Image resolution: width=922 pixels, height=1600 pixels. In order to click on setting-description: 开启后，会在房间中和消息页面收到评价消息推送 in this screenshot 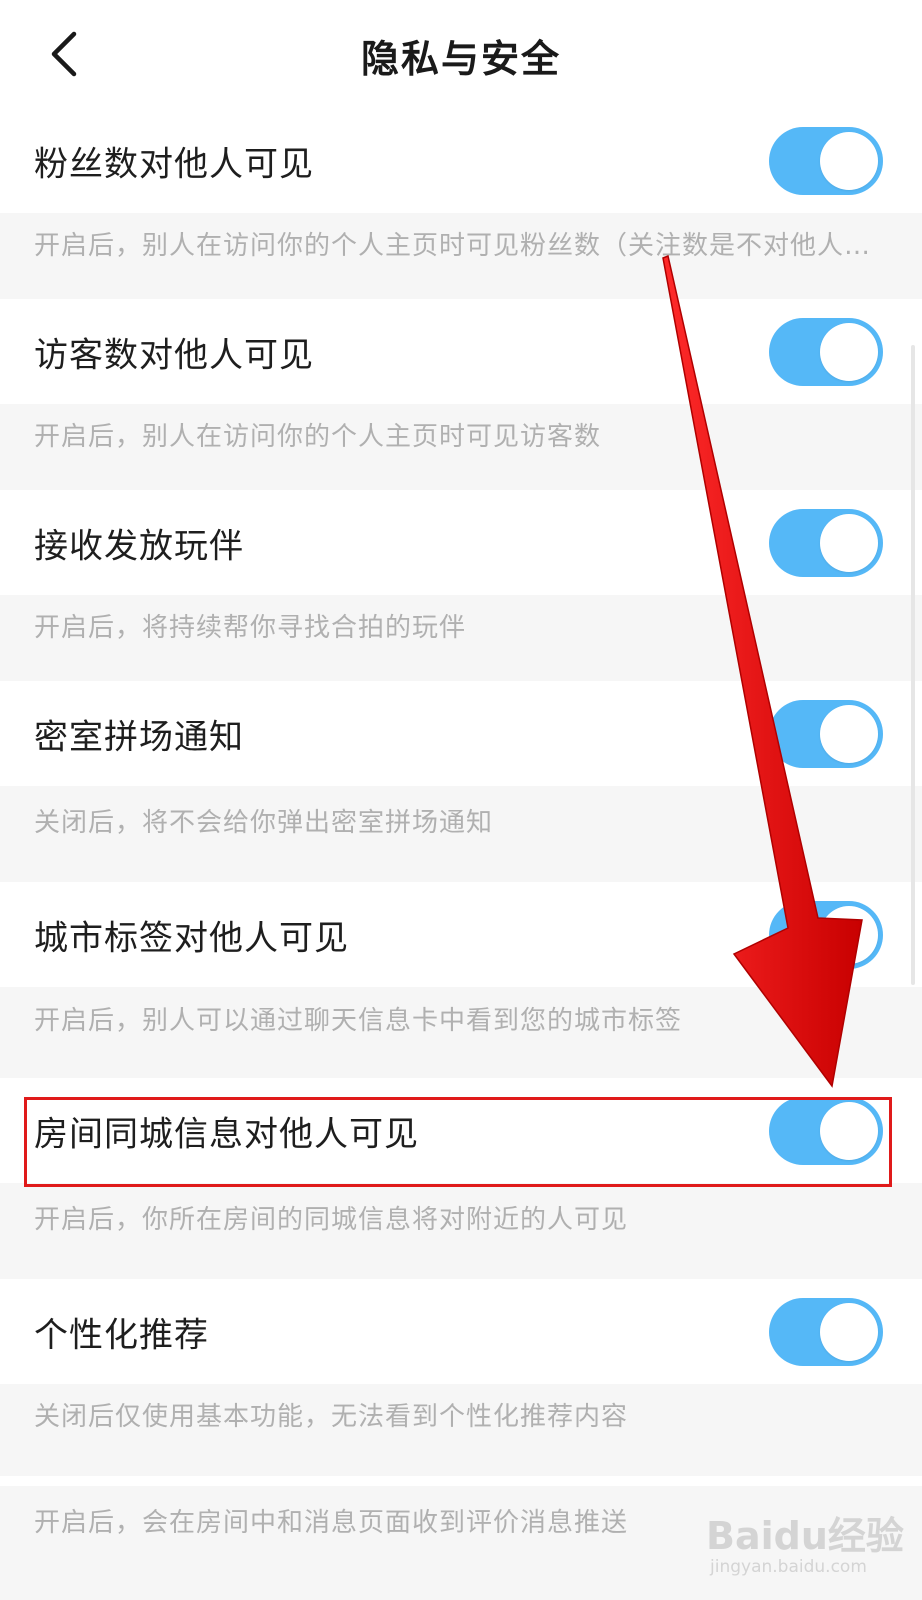, I will do `click(461, 1536)`.